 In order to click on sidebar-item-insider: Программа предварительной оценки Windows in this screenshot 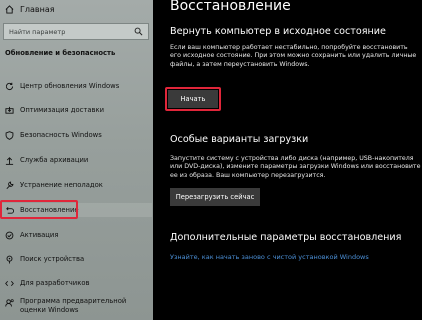, I will do `click(76, 307)`.